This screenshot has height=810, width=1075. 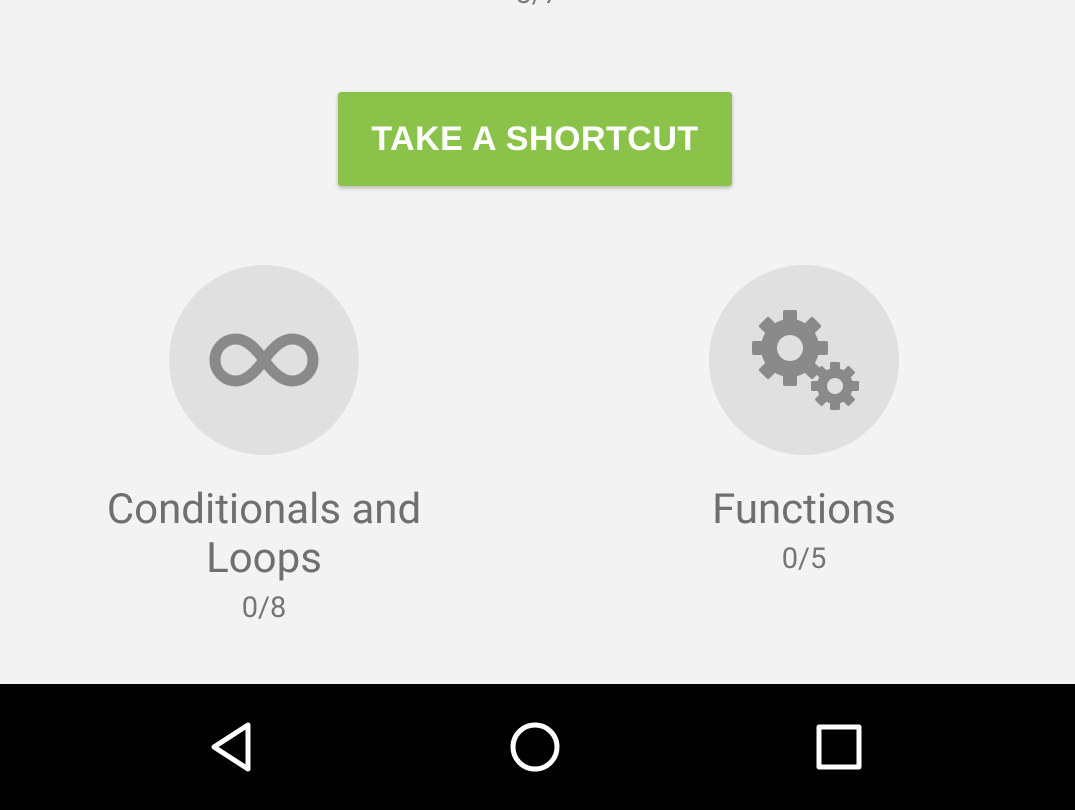 I want to click on gears-icon, so click(x=805, y=360).